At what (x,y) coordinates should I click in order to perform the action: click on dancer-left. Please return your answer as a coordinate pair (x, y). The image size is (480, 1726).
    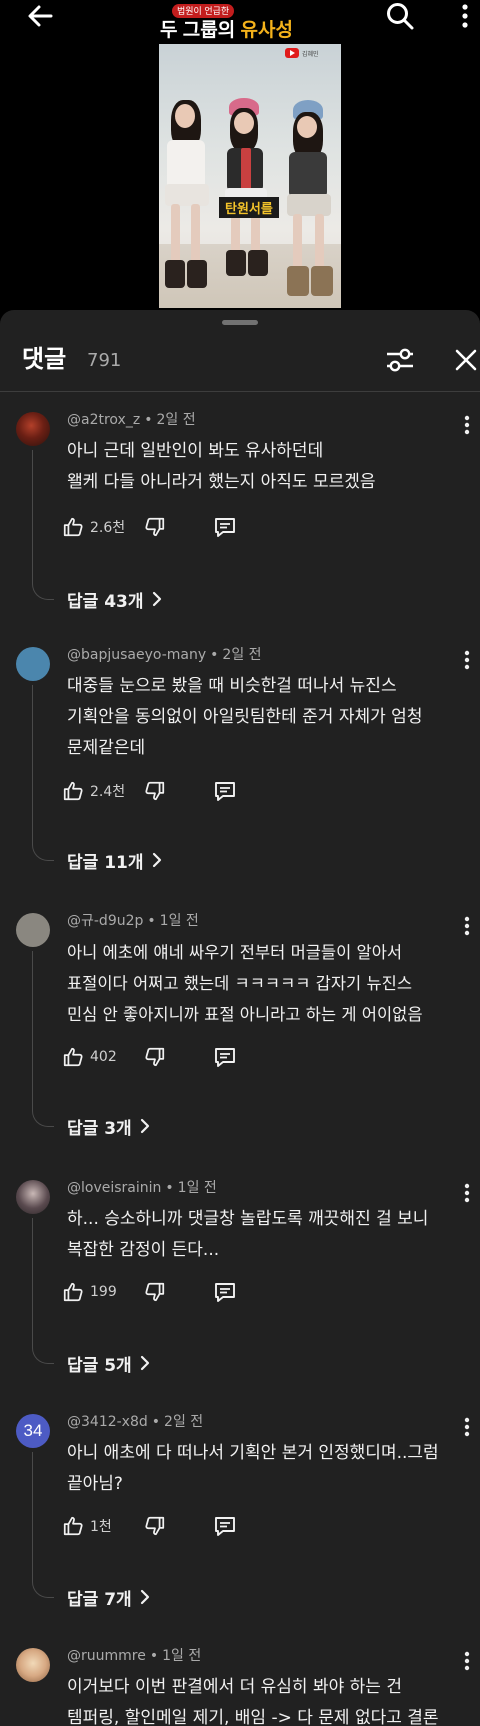
    Looking at the image, I should click on (189, 198).